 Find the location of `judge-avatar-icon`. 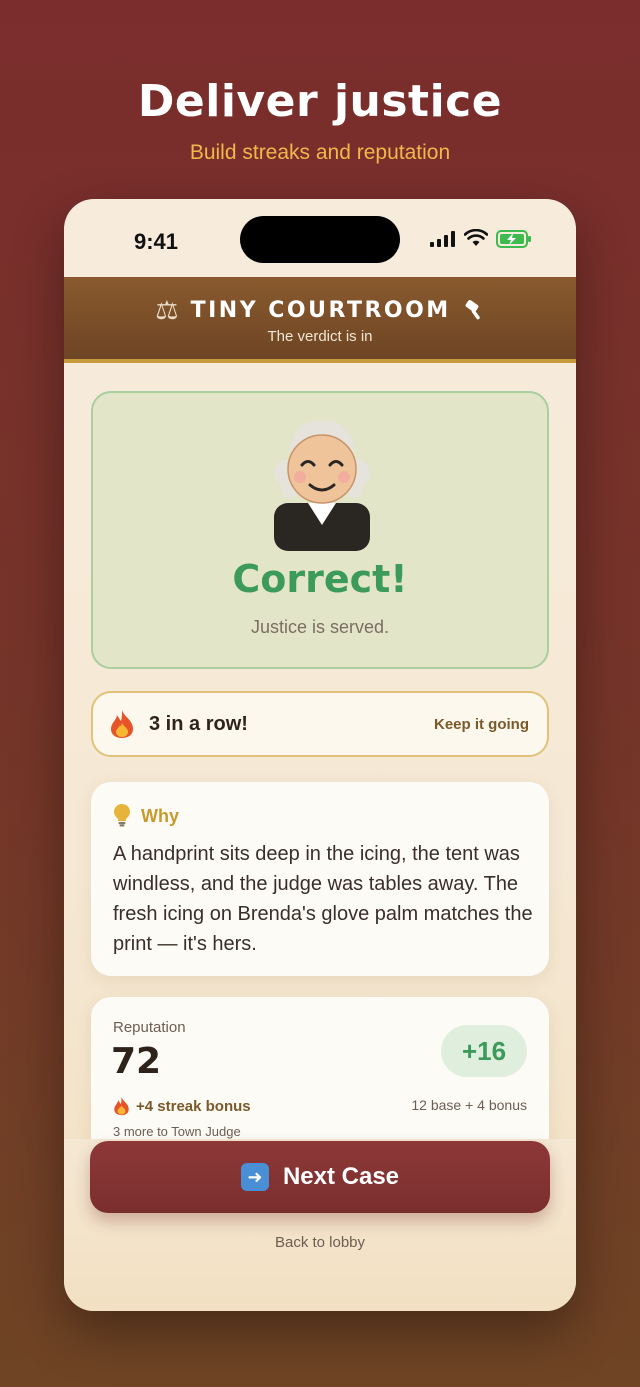

judge-avatar-icon is located at coordinates (322, 486).